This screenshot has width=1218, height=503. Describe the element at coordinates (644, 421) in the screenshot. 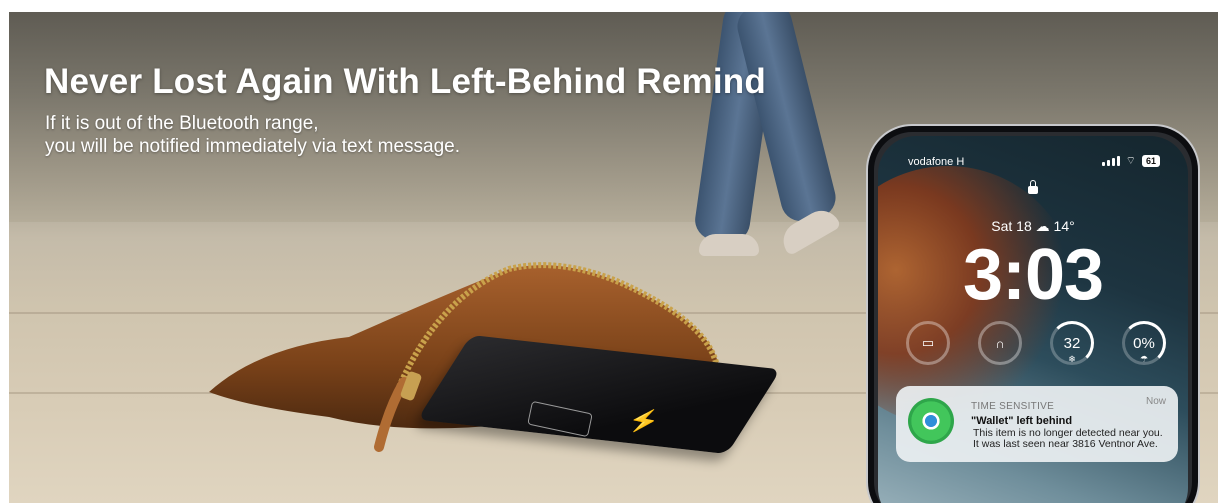

I see `lightning-icon: ⚡` at that location.